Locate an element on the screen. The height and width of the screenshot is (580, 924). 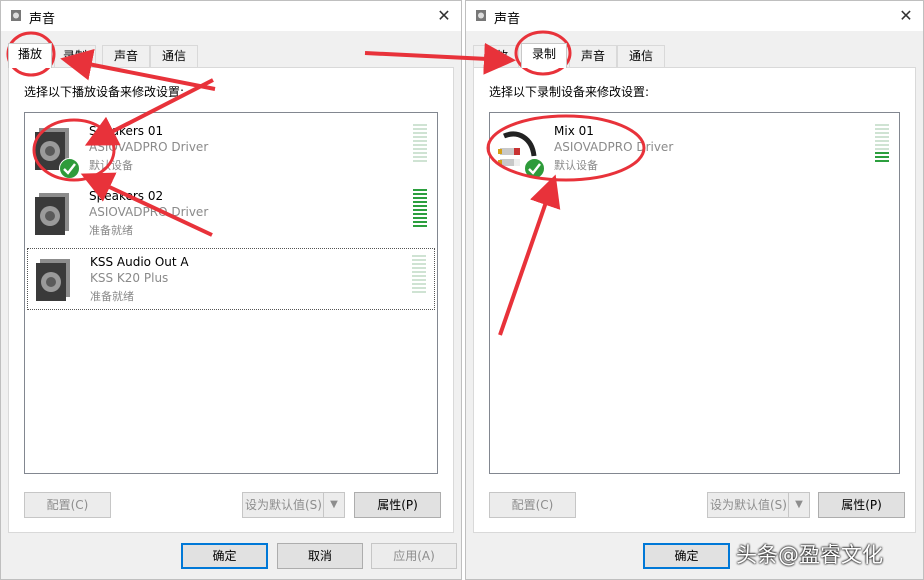
device-name: Mix 01 is located at coordinates (574, 131).